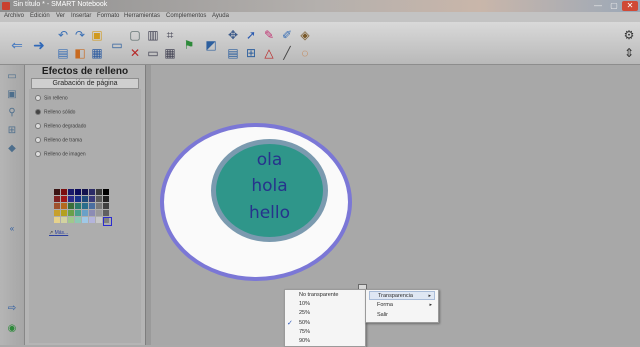 Image resolution: width=640 pixels, height=347 pixels. What do you see at coordinates (269, 53) in the screenshot?
I see `shape-icon: △` at bounding box center [269, 53].